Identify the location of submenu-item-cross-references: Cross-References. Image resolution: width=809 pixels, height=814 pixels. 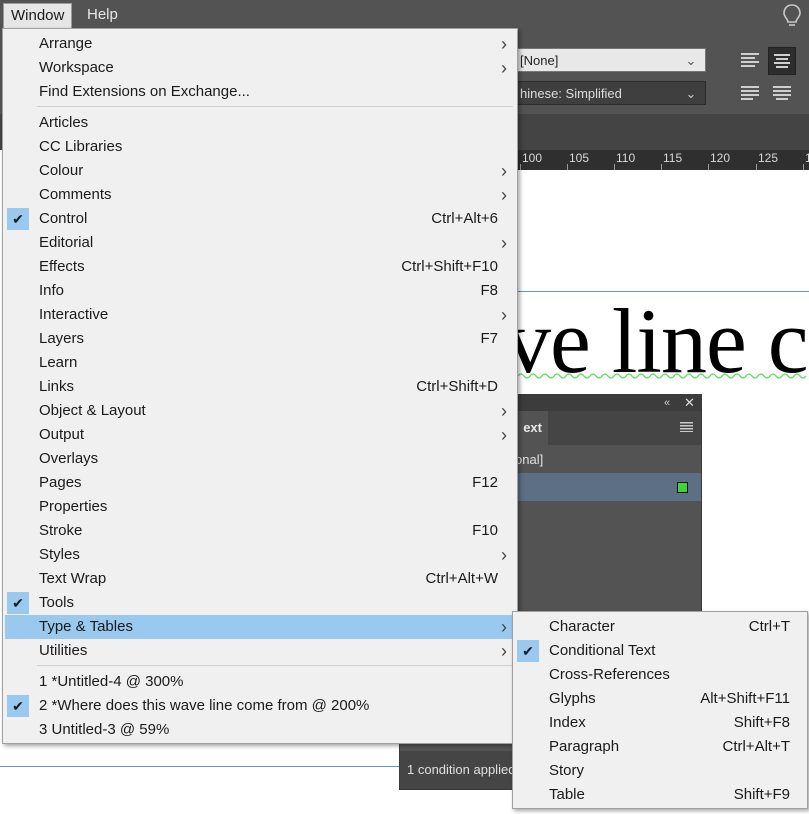
(660, 675).